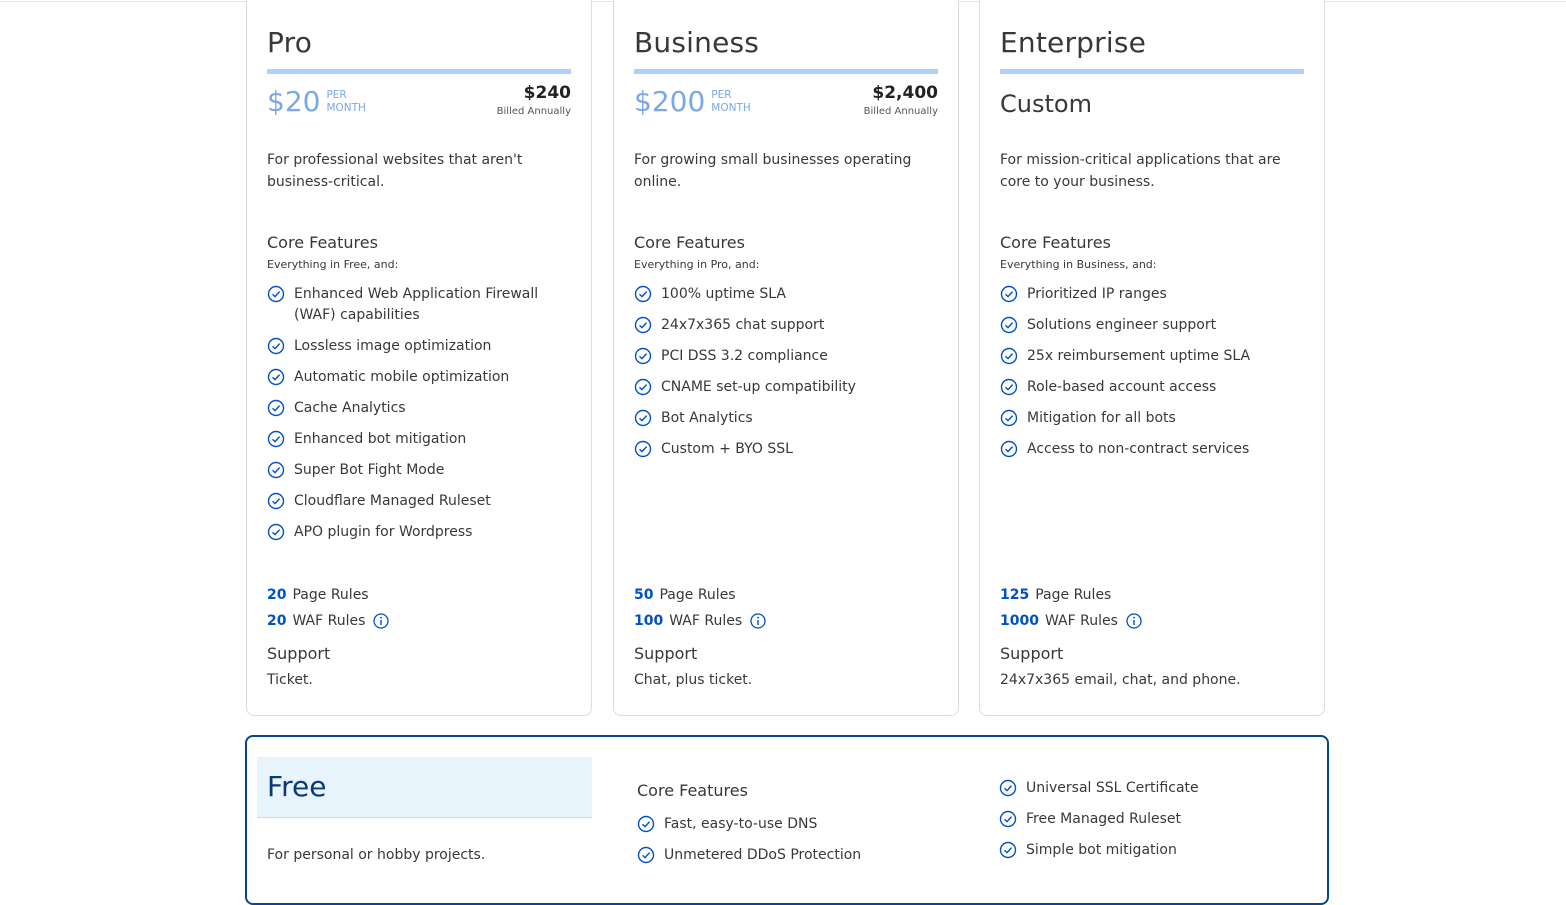 Image resolution: width=1566 pixels, height=905 pixels. Describe the element at coordinates (1152, 387) in the screenshot. I see `feature-item: Role-based account access` at that location.